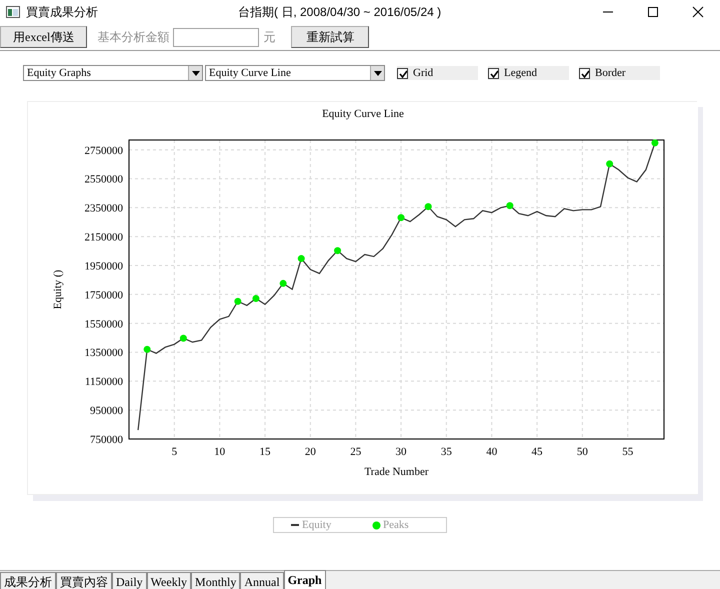  Describe the element at coordinates (330, 37) in the screenshot. I see `recalculate-button: 重新試算` at that location.